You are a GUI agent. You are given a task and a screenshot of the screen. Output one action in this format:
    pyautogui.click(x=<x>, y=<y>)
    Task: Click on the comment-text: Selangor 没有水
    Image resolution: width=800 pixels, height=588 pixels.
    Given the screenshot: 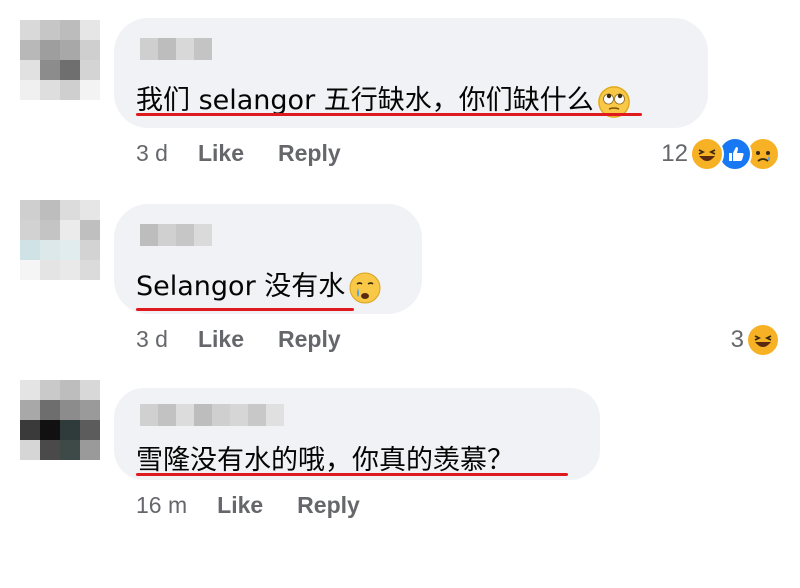 What is the action you would take?
    pyautogui.click(x=258, y=284)
    